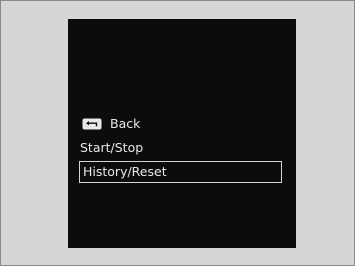 The width and height of the screenshot is (355, 266). Describe the element at coordinates (180, 172) in the screenshot. I see `menu-item-history-reset: History/Reset` at that location.